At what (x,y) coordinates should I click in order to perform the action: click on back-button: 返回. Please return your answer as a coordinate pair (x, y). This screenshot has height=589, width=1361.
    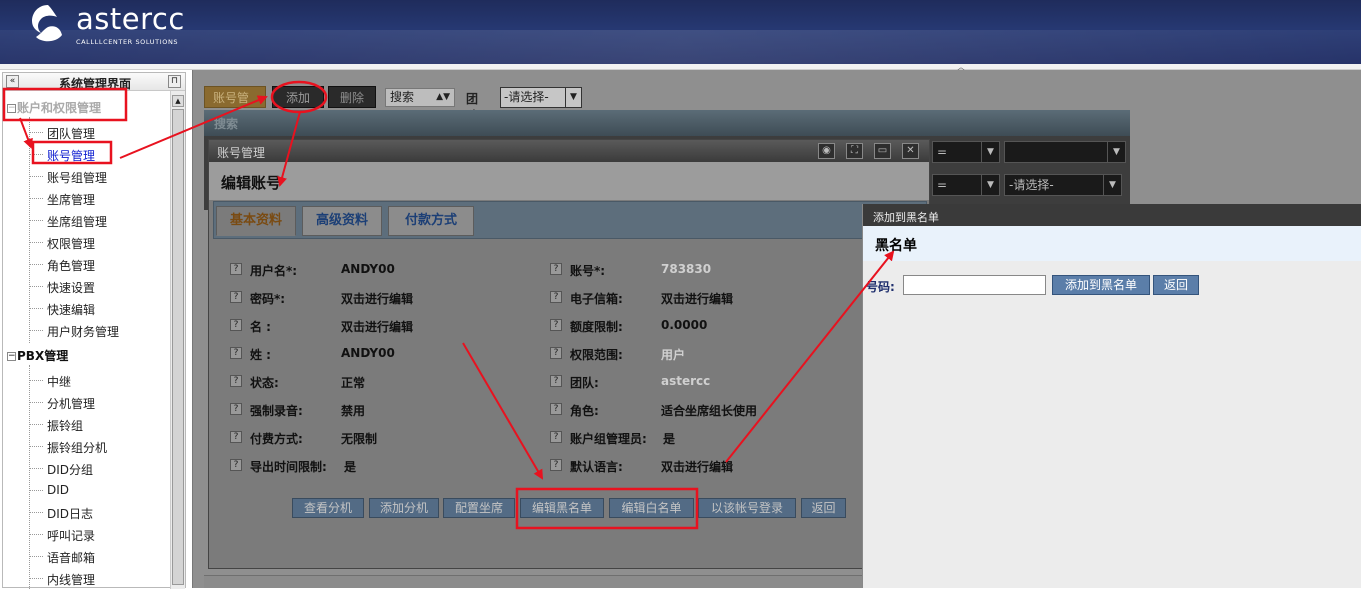
    Looking at the image, I should click on (823, 508).